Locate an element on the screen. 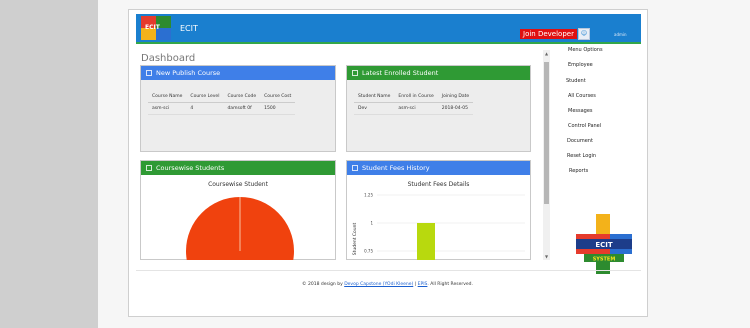 Image resolution: width=750 pixels, height=328 pixels. panel-title: Latest Enrolled Student is located at coordinates (400, 73).